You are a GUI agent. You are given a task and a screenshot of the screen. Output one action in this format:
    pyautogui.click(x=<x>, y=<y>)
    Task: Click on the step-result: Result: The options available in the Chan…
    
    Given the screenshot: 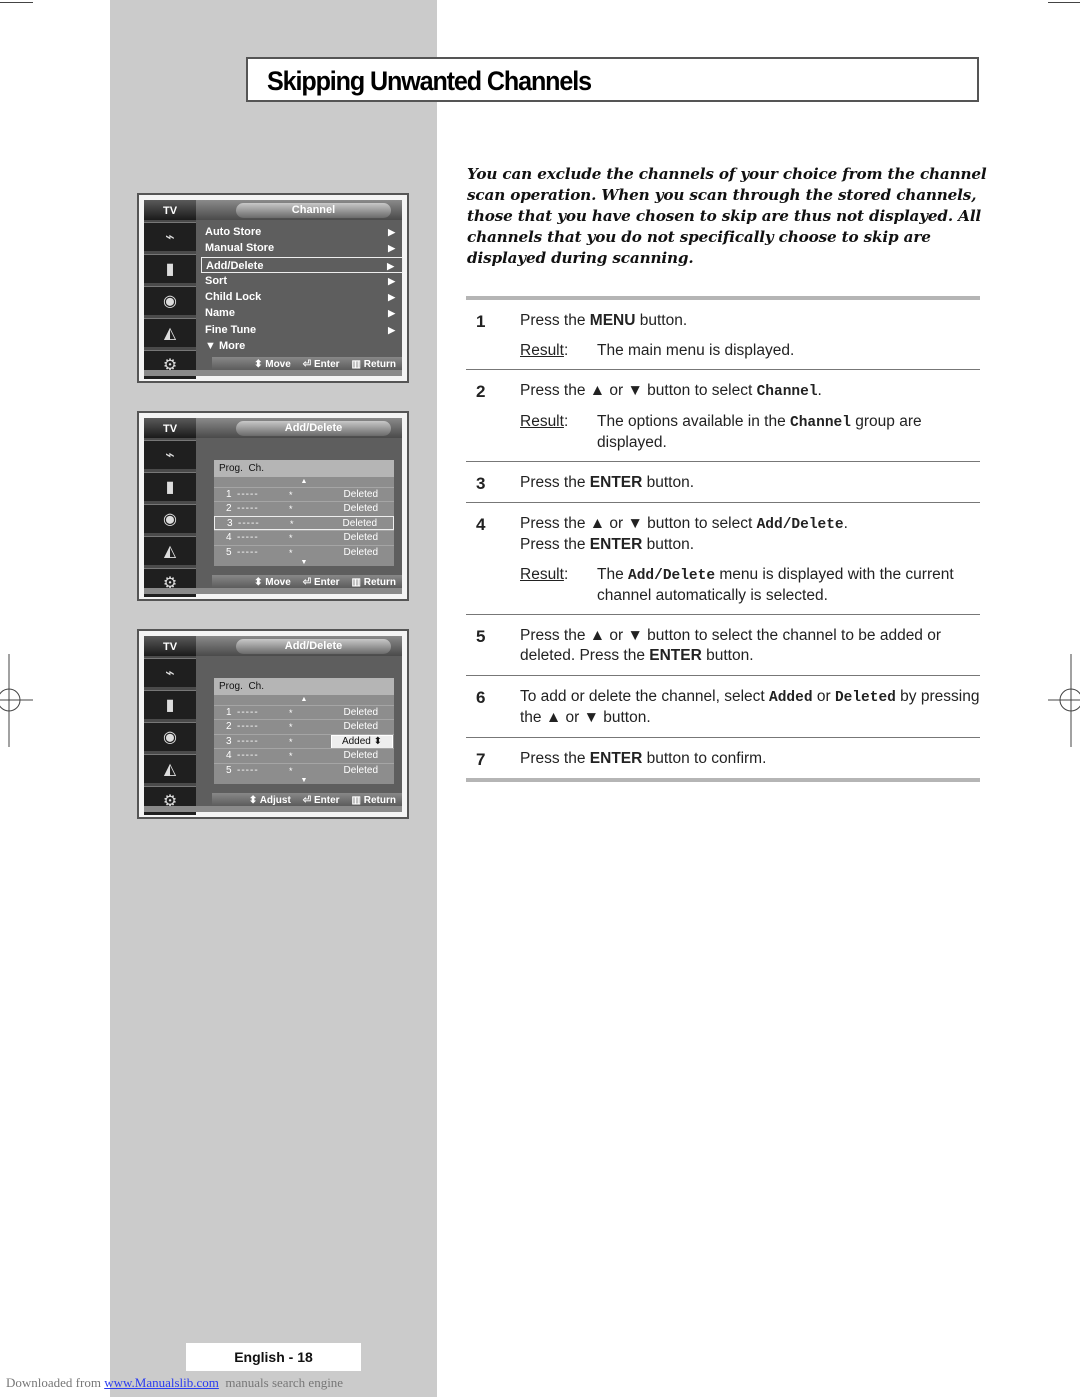 What is the action you would take?
    pyautogui.click(x=750, y=432)
    